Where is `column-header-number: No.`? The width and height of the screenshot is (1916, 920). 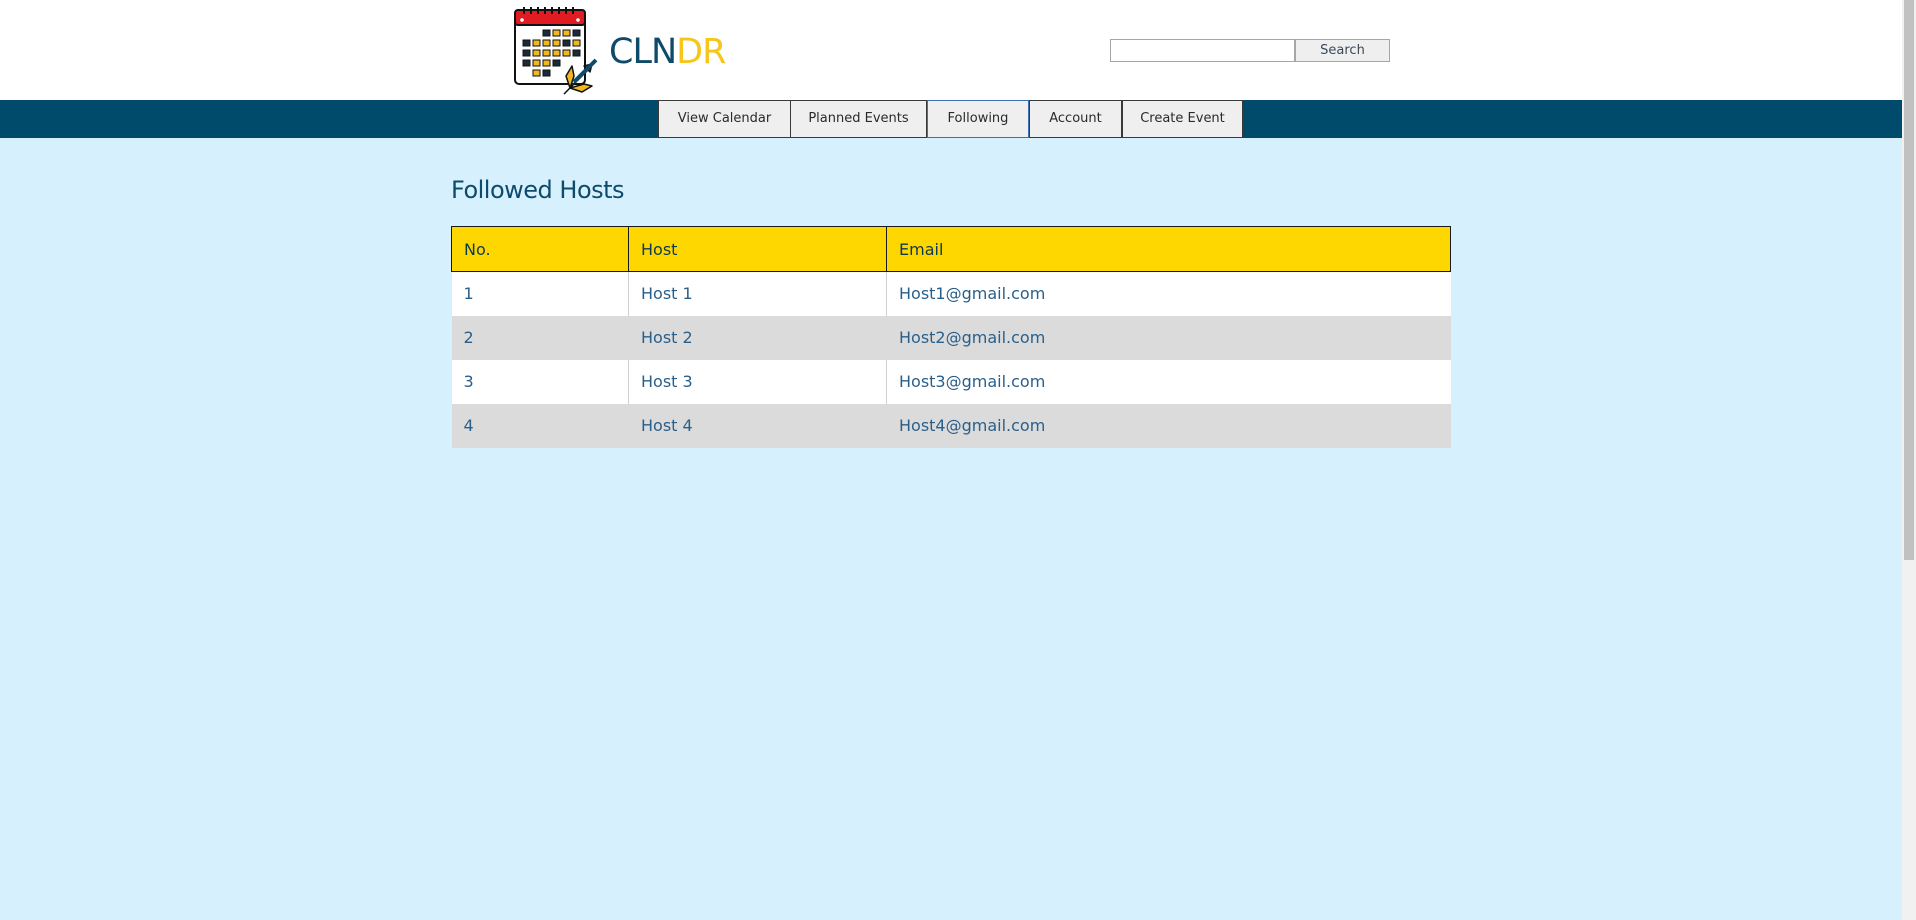 column-header-number: No. is located at coordinates (540, 249).